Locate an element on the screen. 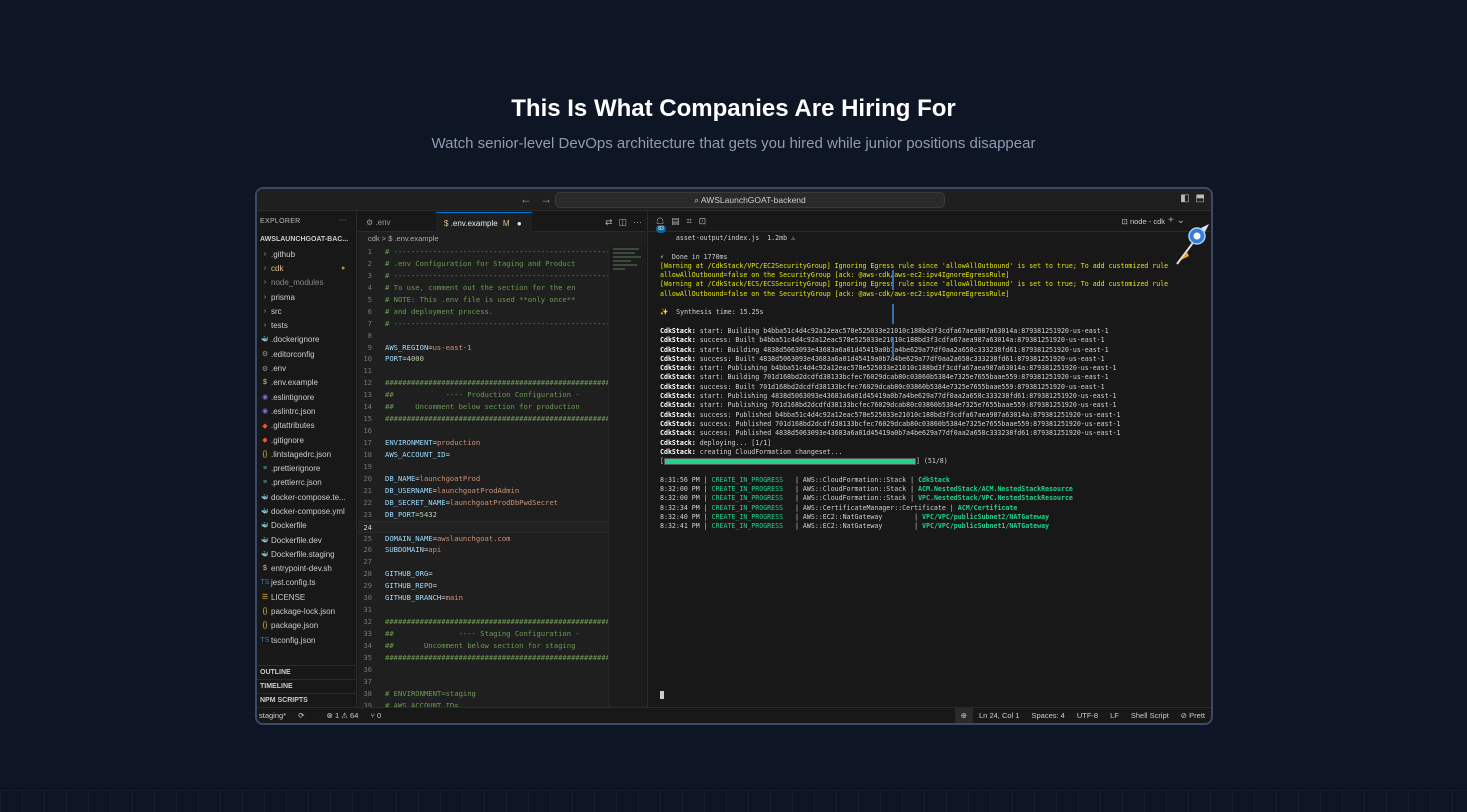 The image size is (1467, 812). line-ending: LF is located at coordinates (1114, 715).